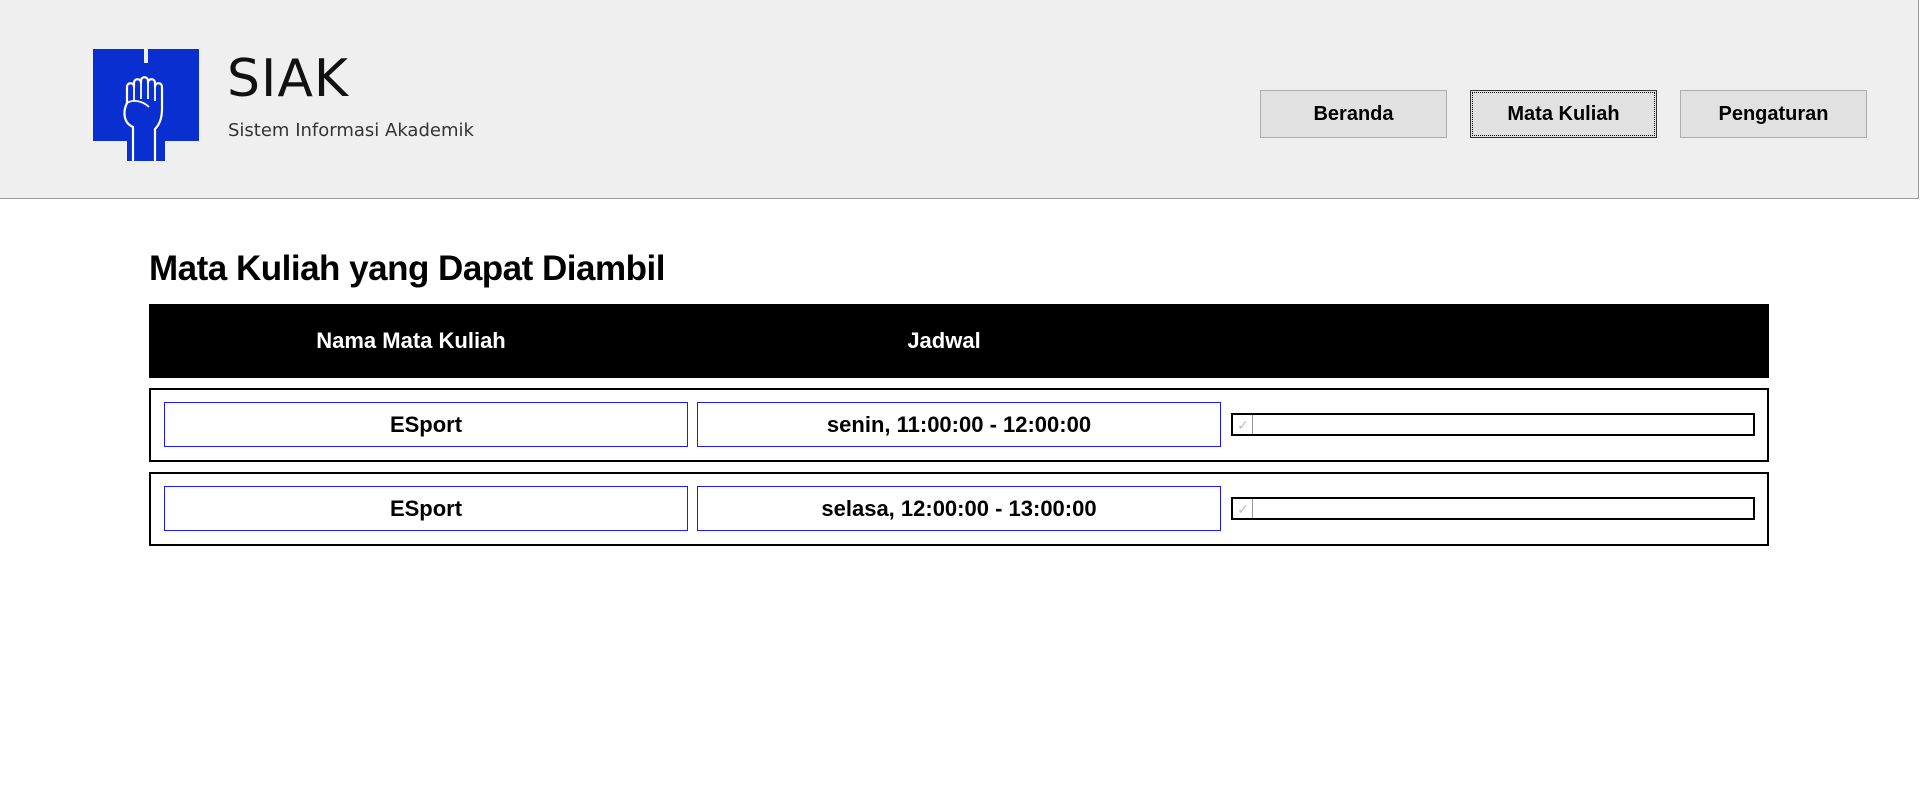 The image size is (1920, 786). I want to click on nav-button-pengaturan: Pengaturan, so click(1773, 114).